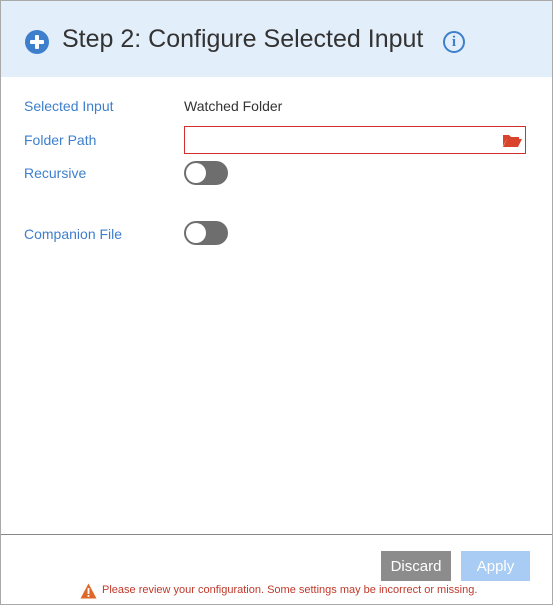  What do you see at coordinates (495, 566) in the screenshot?
I see `apply-button: Apply` at bounding box center [495, 566].